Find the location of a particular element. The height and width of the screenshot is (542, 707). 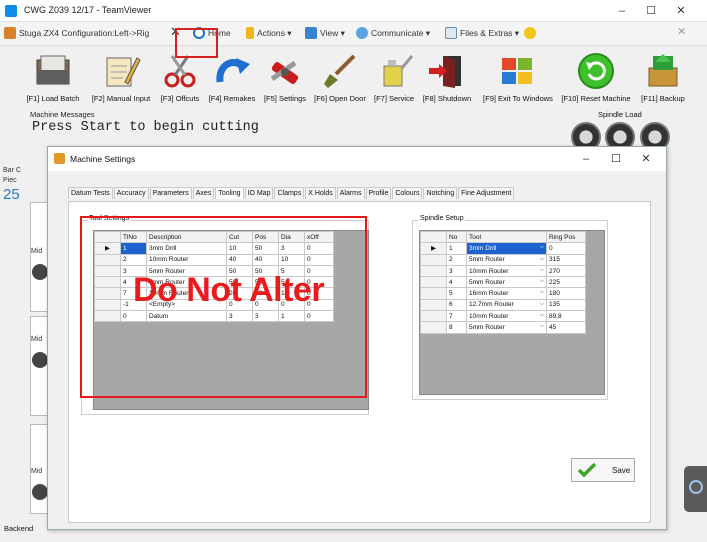

reset-icon is located at coordinates (596, 71).